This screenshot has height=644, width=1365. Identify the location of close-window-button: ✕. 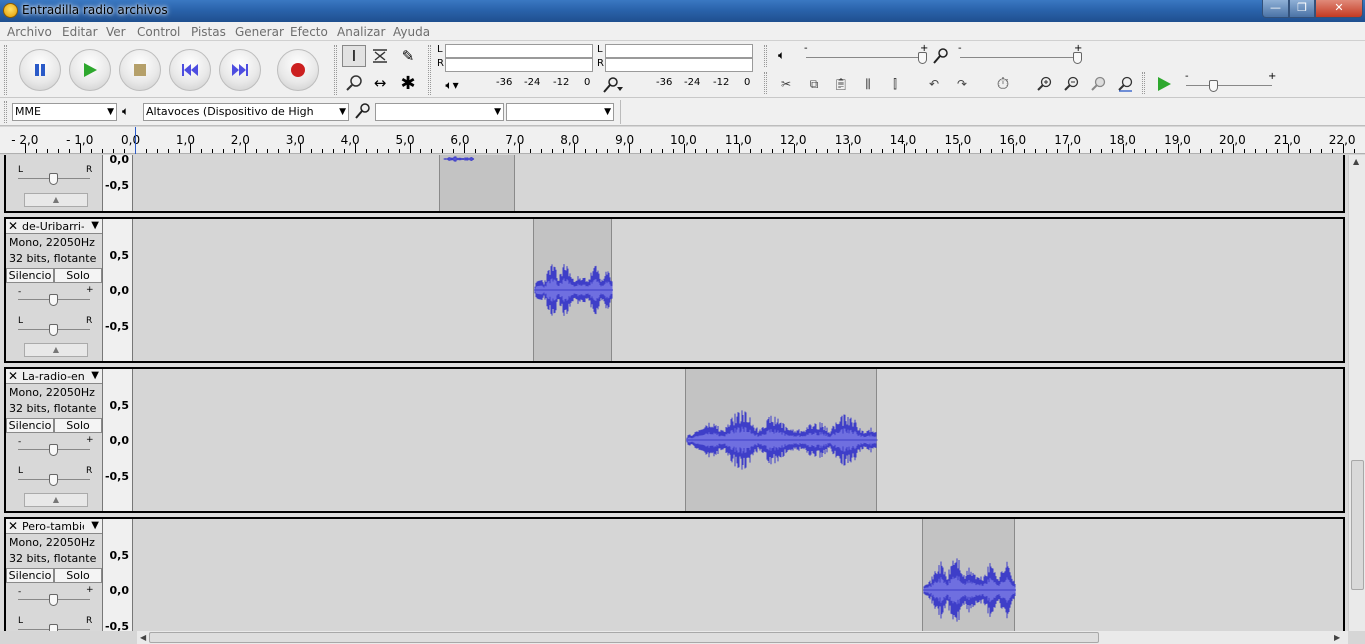
(1339, 9).